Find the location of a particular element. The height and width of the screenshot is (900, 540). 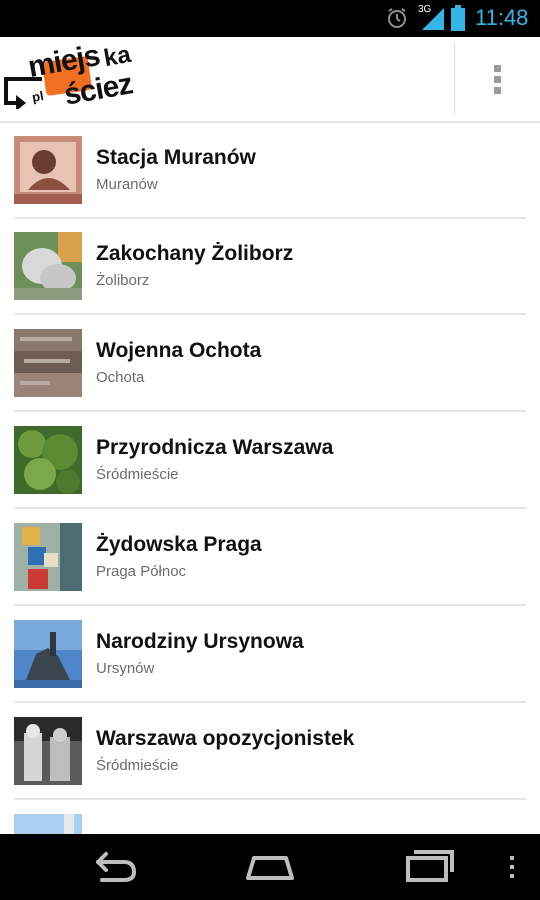

action-bar-divider is located at coordinates (454, 78).